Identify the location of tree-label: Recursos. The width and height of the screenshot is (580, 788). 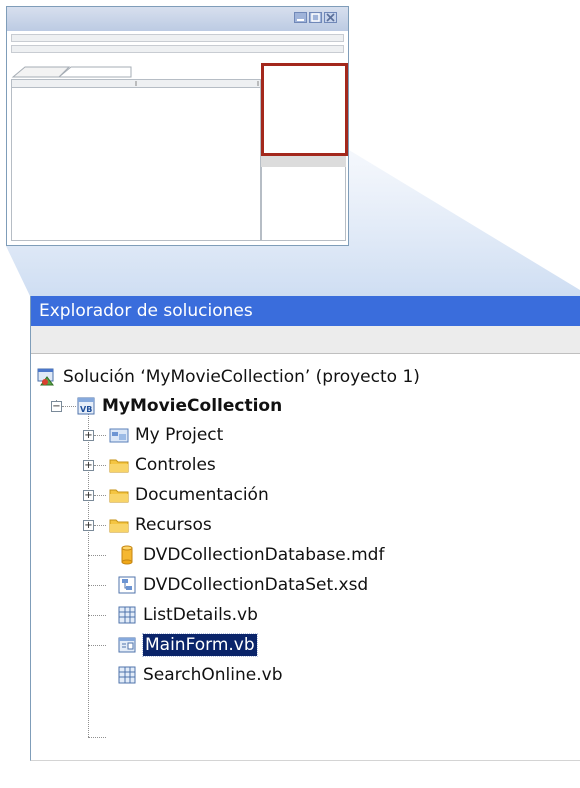
(173, 525).